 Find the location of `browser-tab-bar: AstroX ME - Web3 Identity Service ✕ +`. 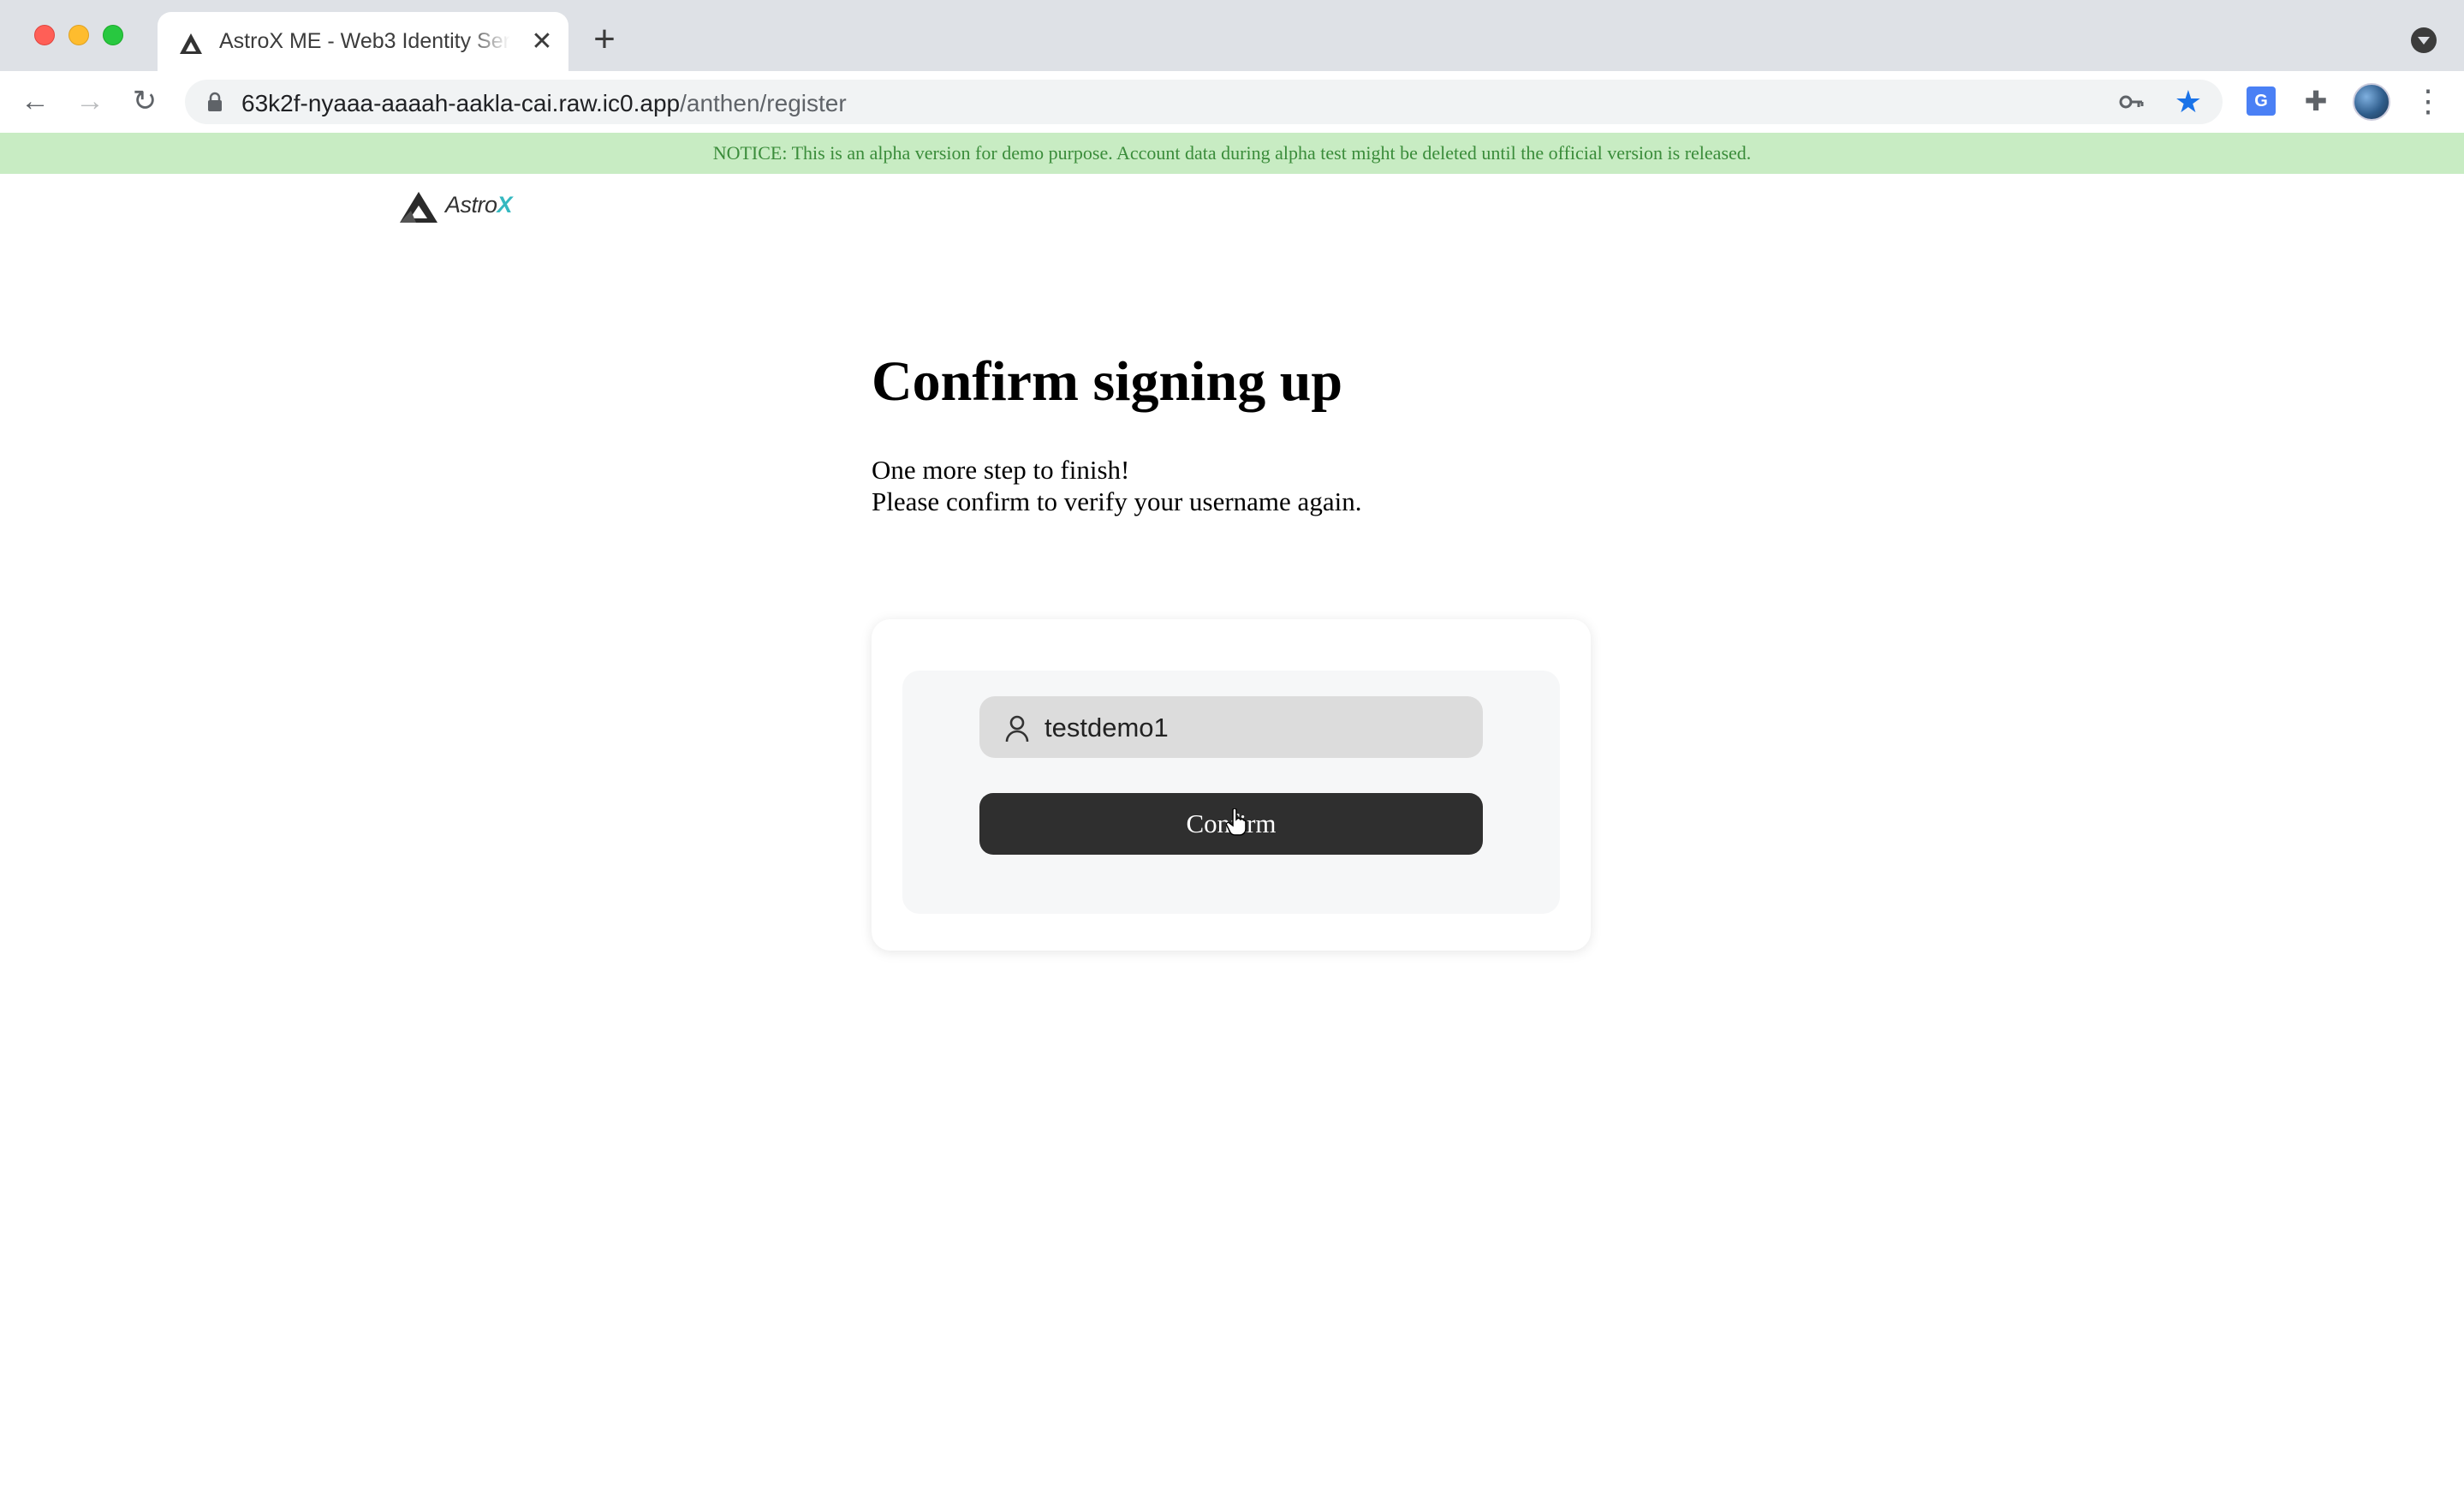

browser-tab-bar: AstroX ME - Web3 Identity Service ✕ + is located at coordinates (1232, 35).